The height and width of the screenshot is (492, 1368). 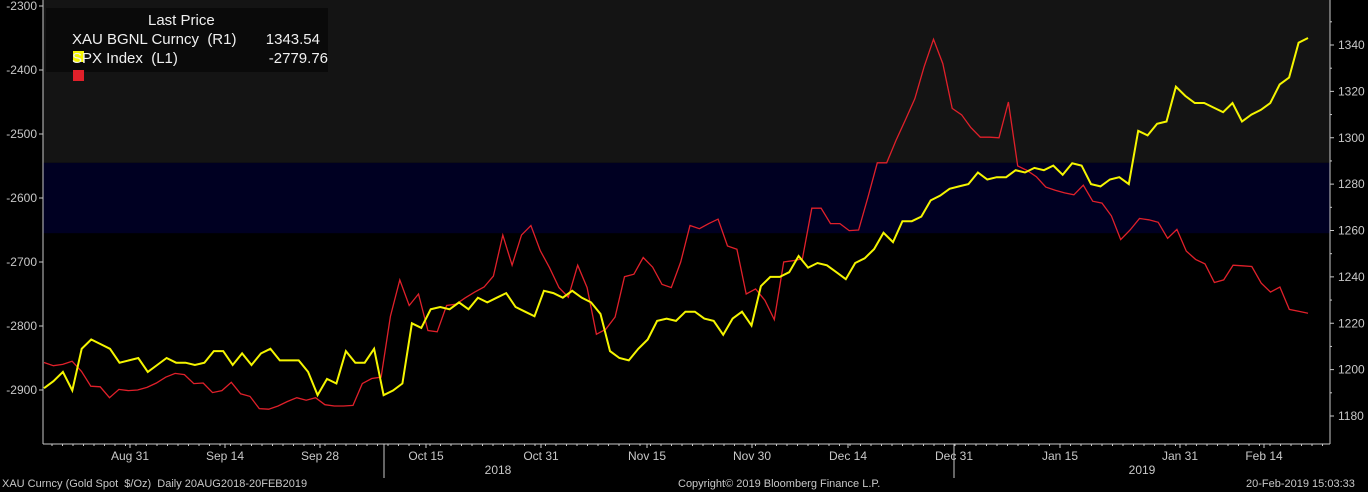 What do you see at coordinates (1351, 323) in the screenshot?
I see `right-tick-label: 1220` at bounding box center [1351, 323].